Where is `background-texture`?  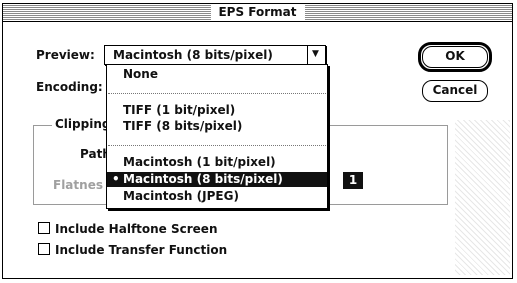
background-texture is located at coordinates (482, 197).